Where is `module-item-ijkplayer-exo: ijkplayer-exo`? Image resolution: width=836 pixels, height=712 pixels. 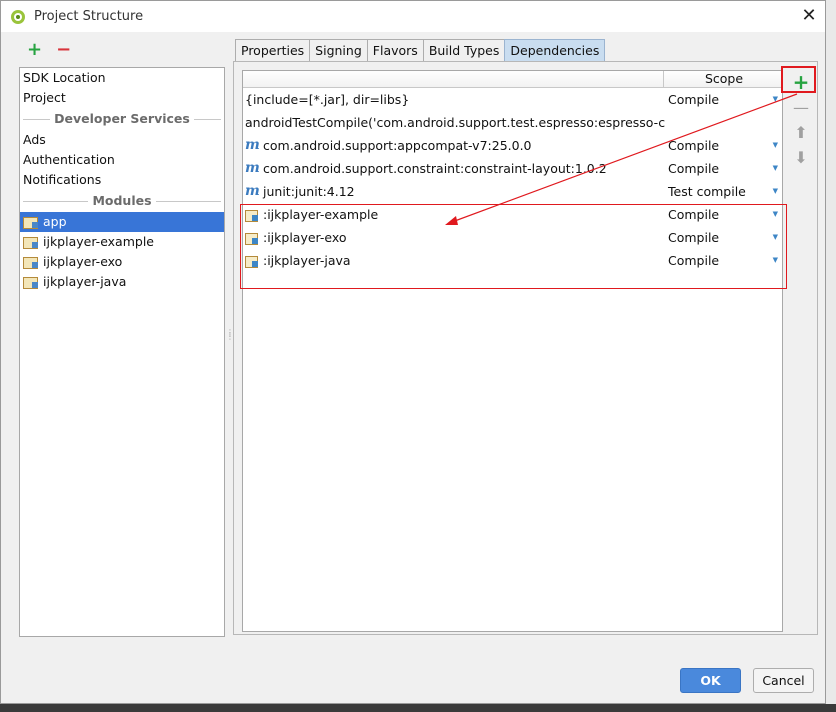 module-item-ijkplayer-exo: ijkplayer-exo is located at coordinates (122, 262).